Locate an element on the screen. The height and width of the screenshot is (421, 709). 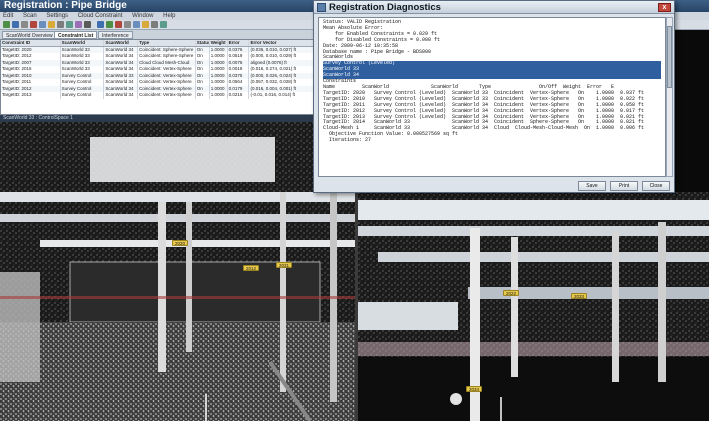
menu-cloud-constraint: Cloud Constraint is located at coordinates (100, 16).